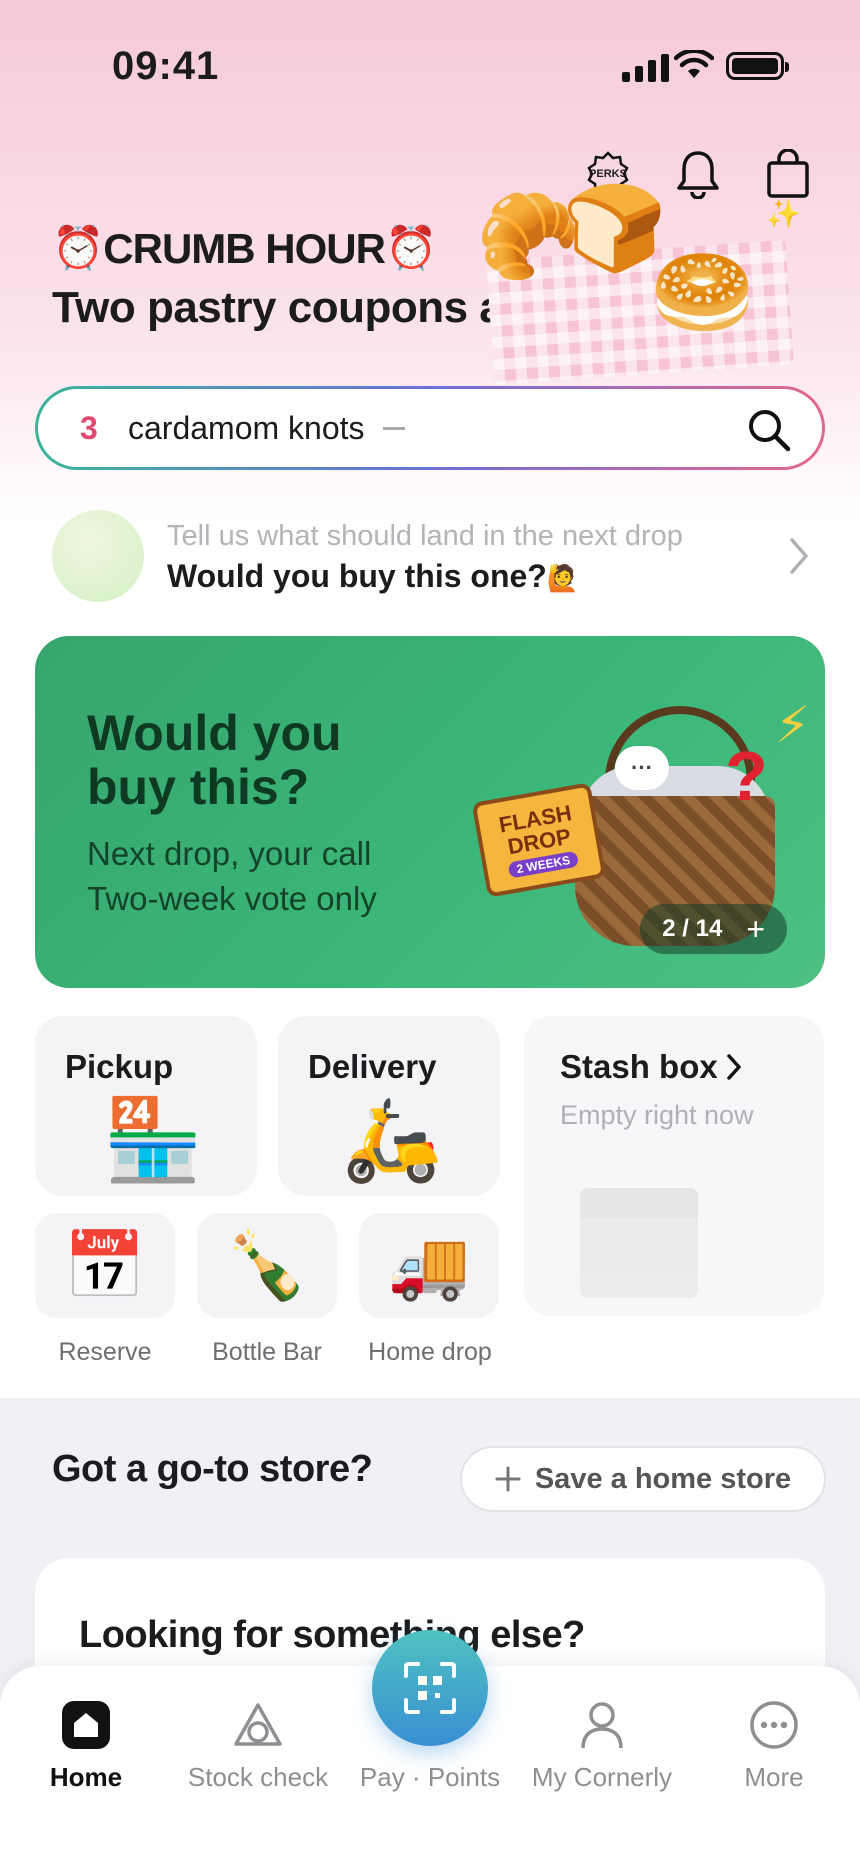 The height and width of the screenshot is (1864, 860). What do you see at coordinates (783, 213) in the screenshot?
I see `sparkle-icon: ✨` at bounding box center [783, 213].